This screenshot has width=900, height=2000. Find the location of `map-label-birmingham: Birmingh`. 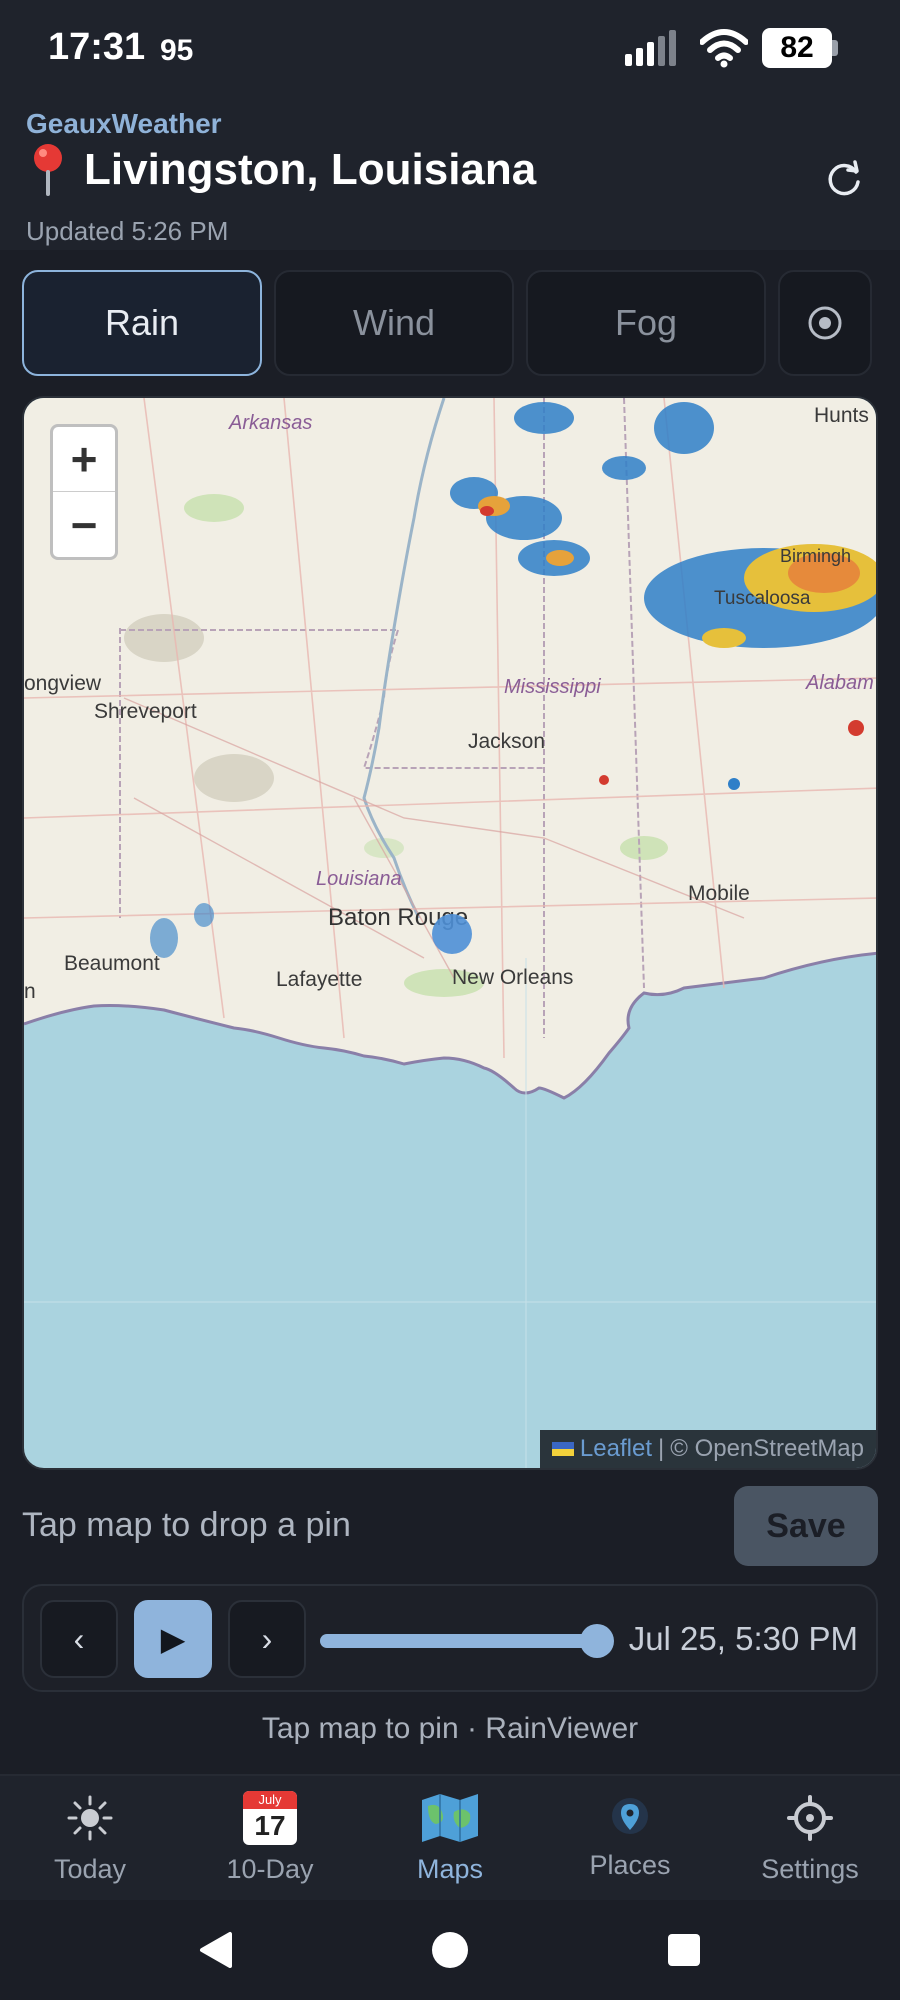

map-label-birmingham: Birmingh is located at coordinates (816, 556).